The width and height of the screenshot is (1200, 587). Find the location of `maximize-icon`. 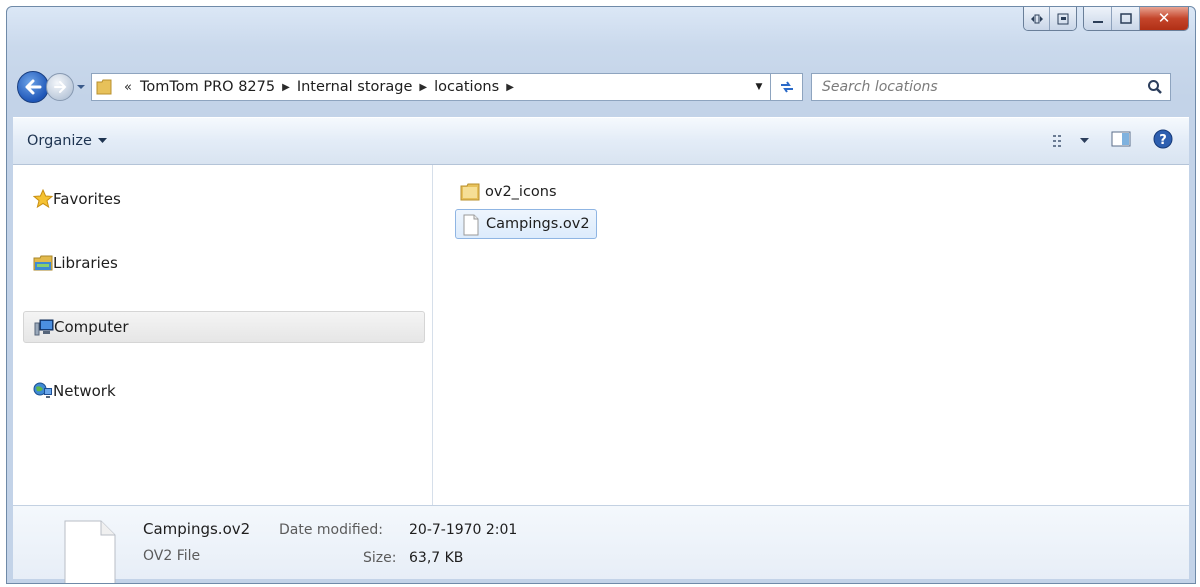

maximize-icon is located at coordinates (1125, 18).